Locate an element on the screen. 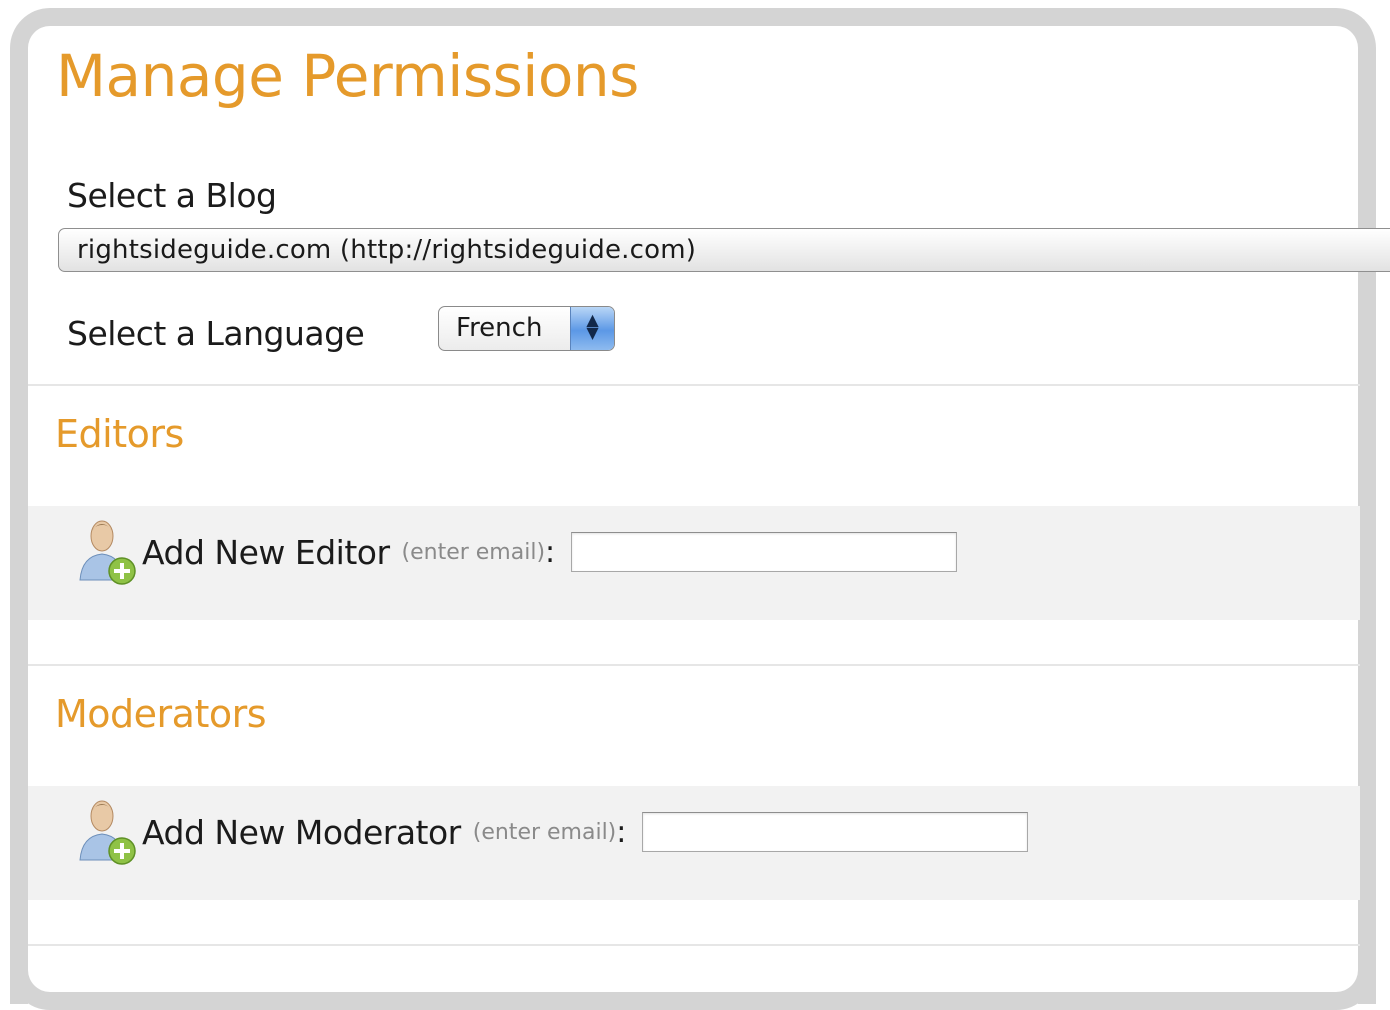 This screenshot has width=1390, height=1010. add-editor-hint: (enter email) is located at coordinates (473, 552).